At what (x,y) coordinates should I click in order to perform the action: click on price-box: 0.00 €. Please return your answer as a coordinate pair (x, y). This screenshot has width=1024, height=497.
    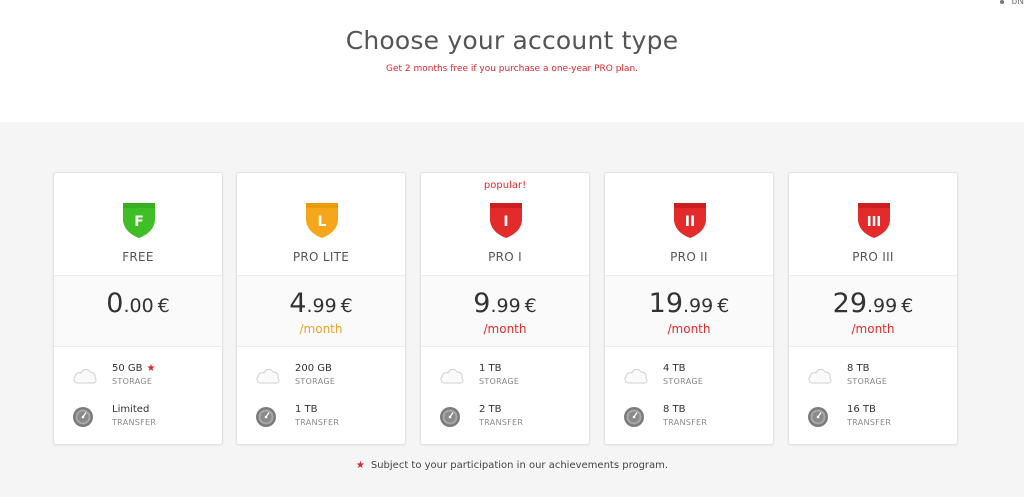
    Looking at the image, I should click on (138, 311).